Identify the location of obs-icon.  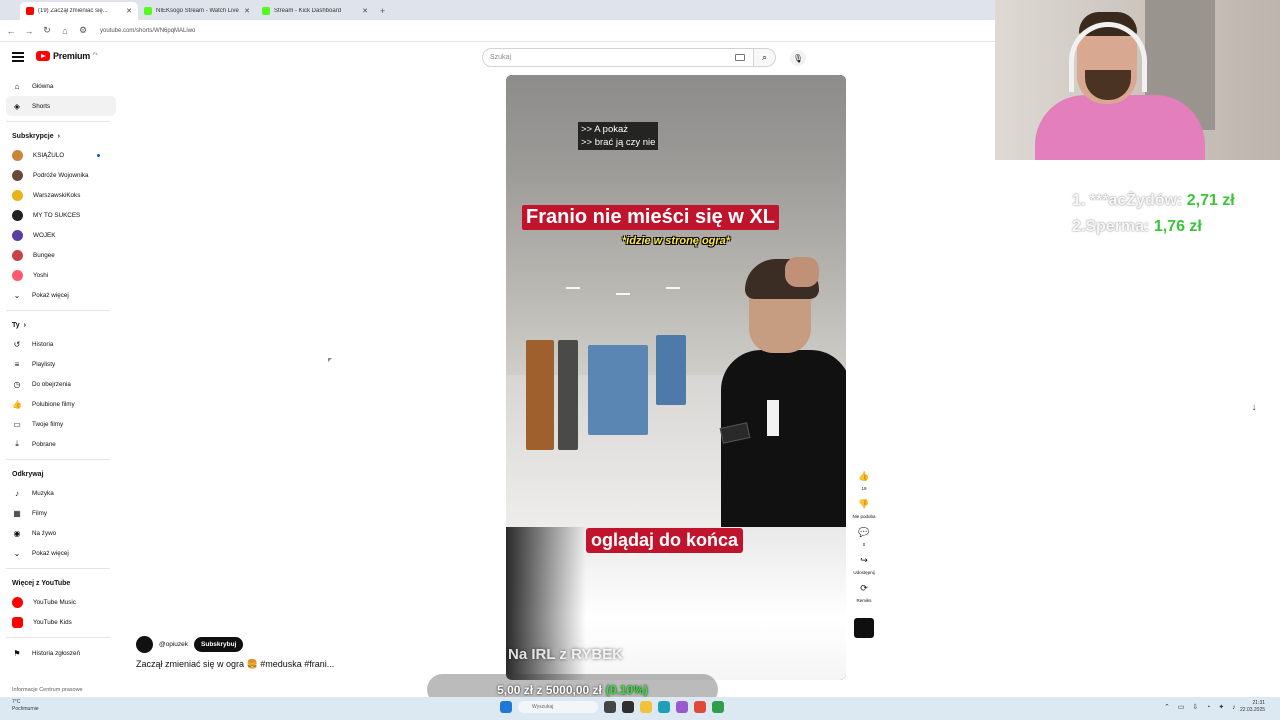
(628, 707).